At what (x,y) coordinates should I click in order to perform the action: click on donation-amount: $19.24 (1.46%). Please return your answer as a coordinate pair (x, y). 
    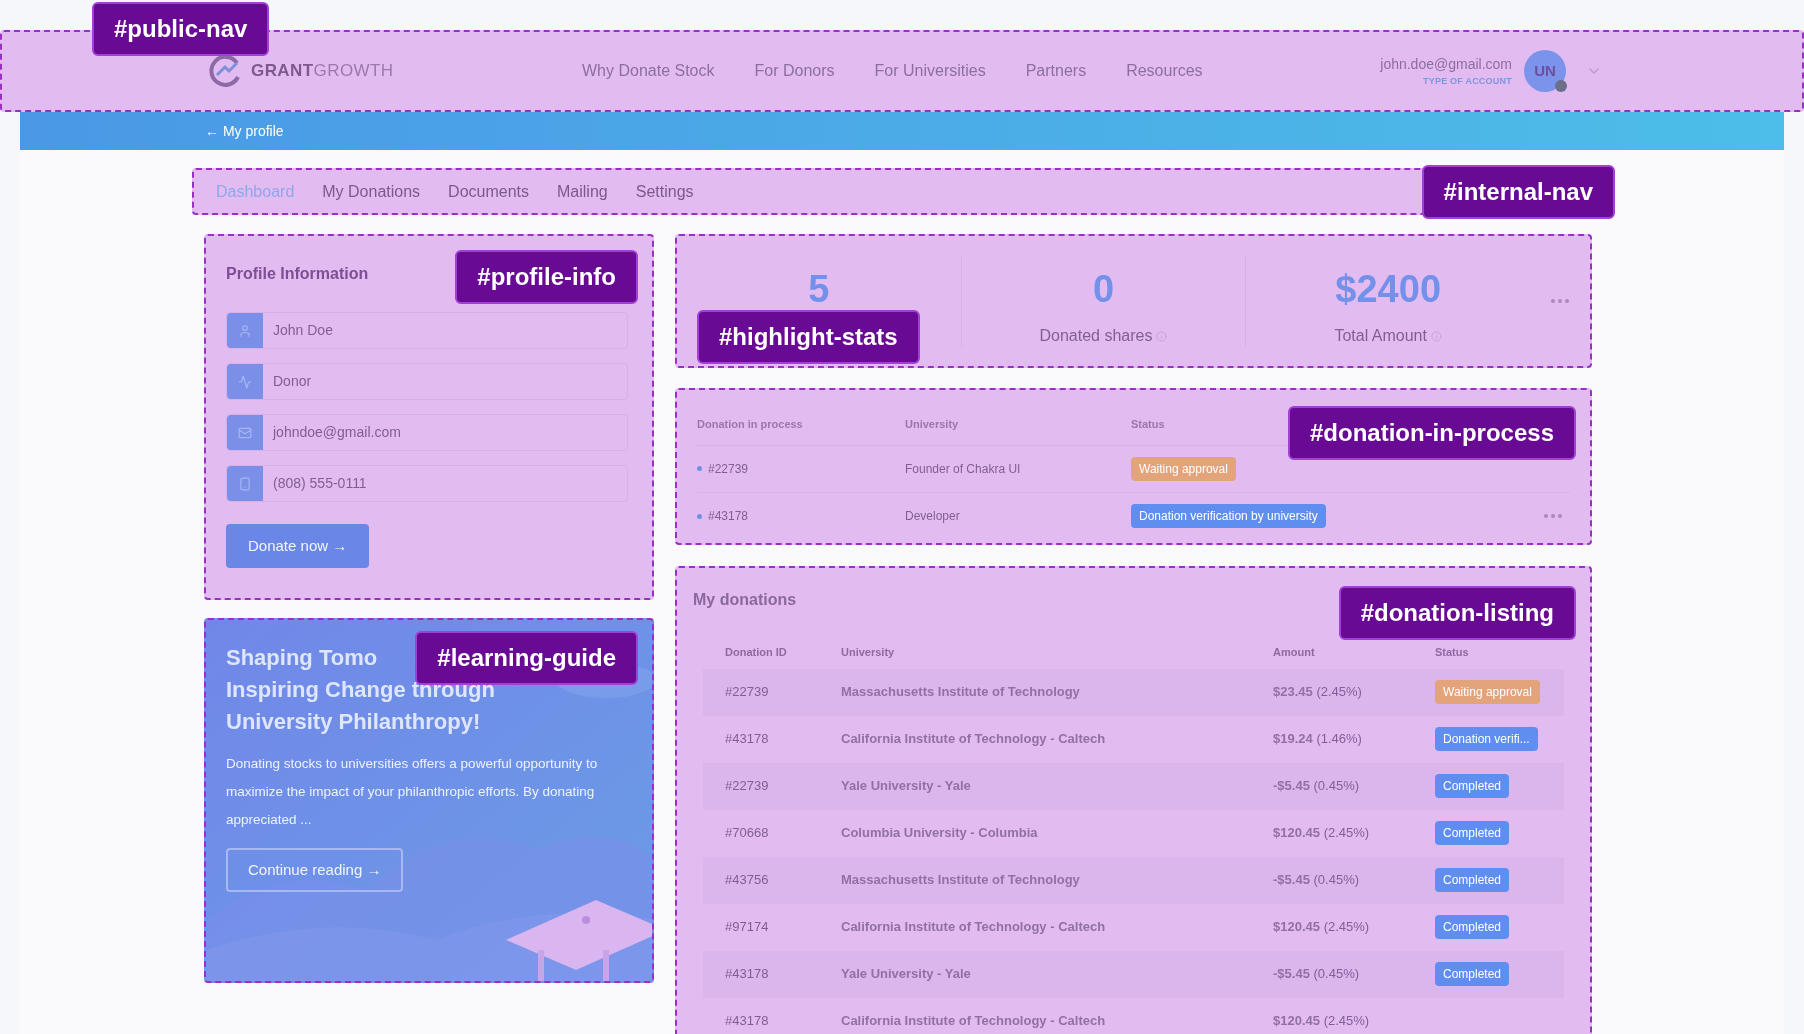
    Looking at the image, I should click on (1318, 739).